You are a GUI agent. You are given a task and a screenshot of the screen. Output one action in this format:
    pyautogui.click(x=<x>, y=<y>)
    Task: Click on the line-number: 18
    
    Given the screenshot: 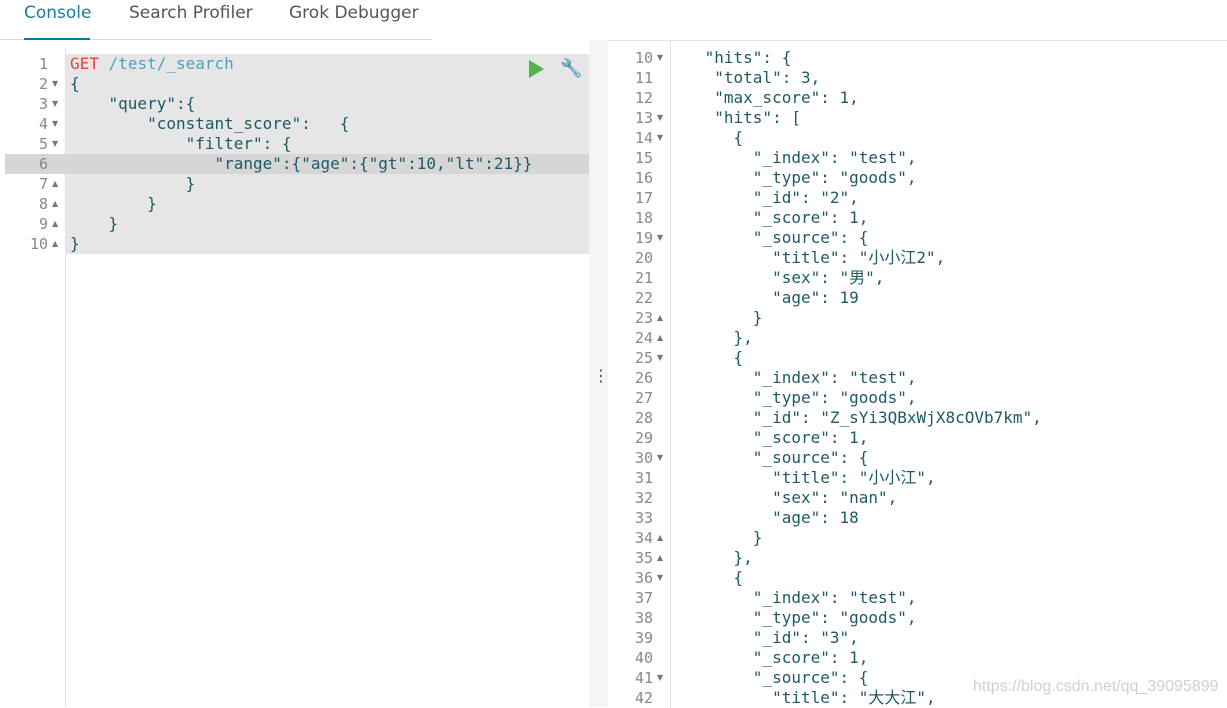 What is the action you would take?
    pyautogui.click(x=643, y=218)
    